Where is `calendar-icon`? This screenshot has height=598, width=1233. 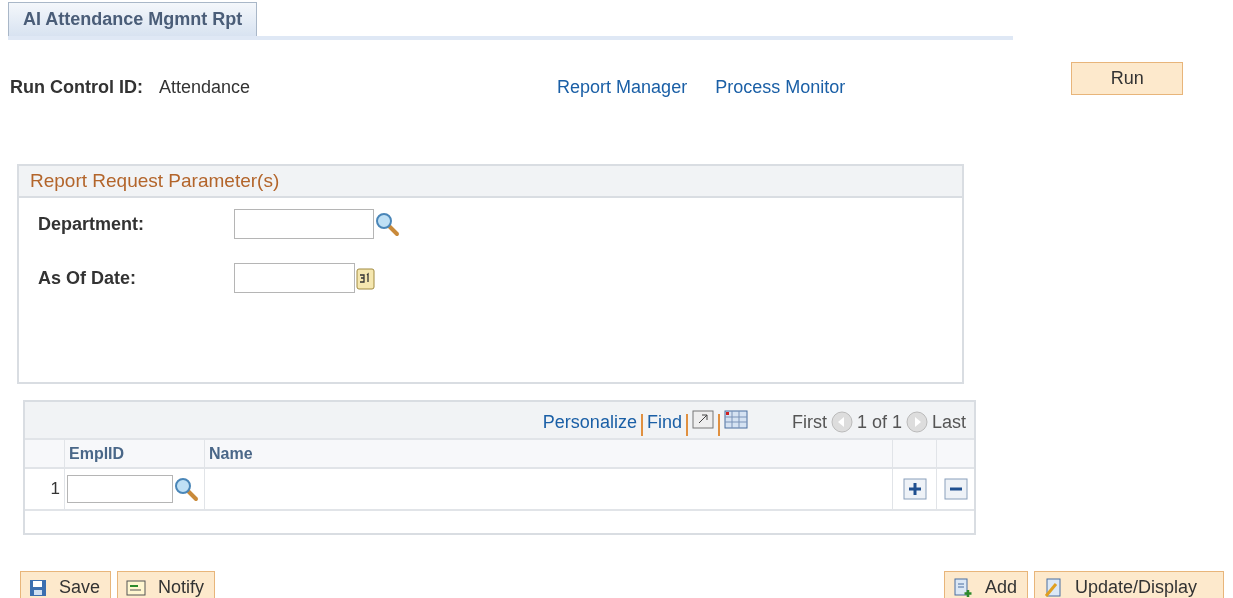
calendar-icon is located at coordinates (366, 278).